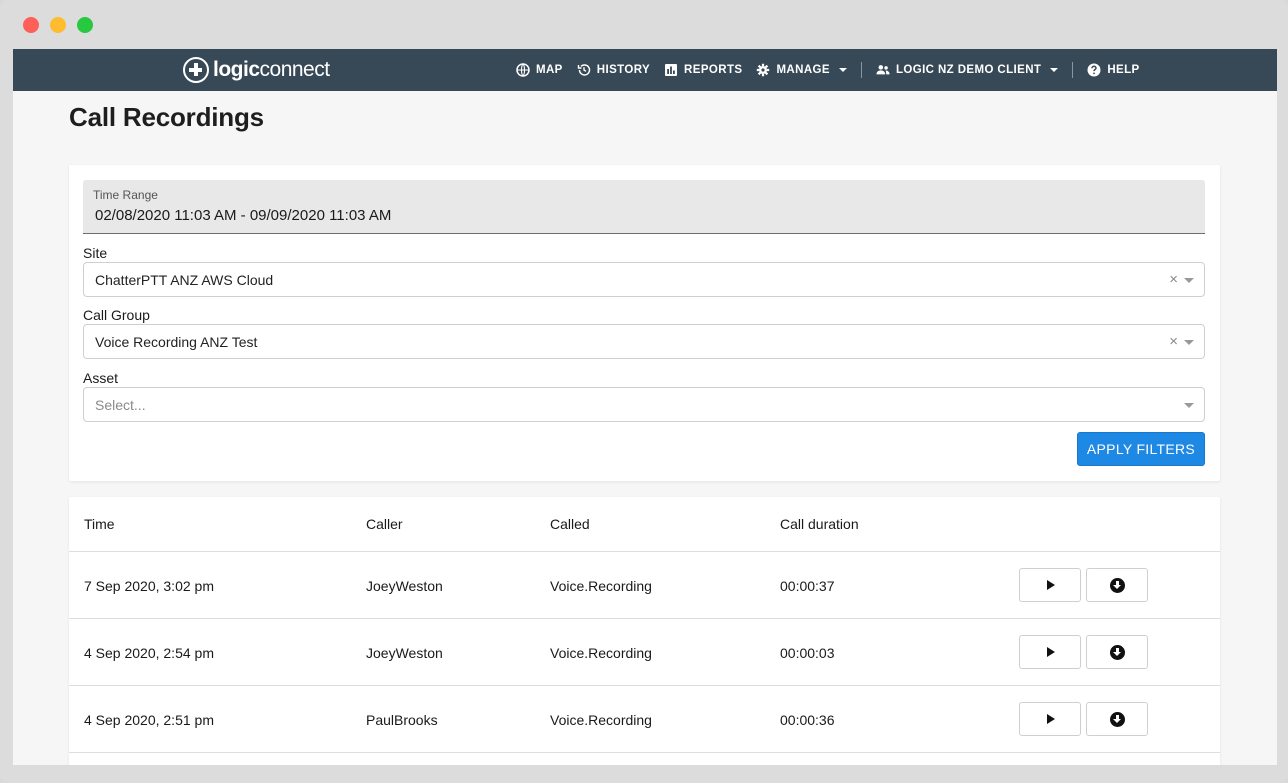 The image size is (1288, 783). What do you see at coordinates (644, 524) in the screenshot?
I see `table-header: Time Caller Called Call duration` at bounding box center [644, 524].